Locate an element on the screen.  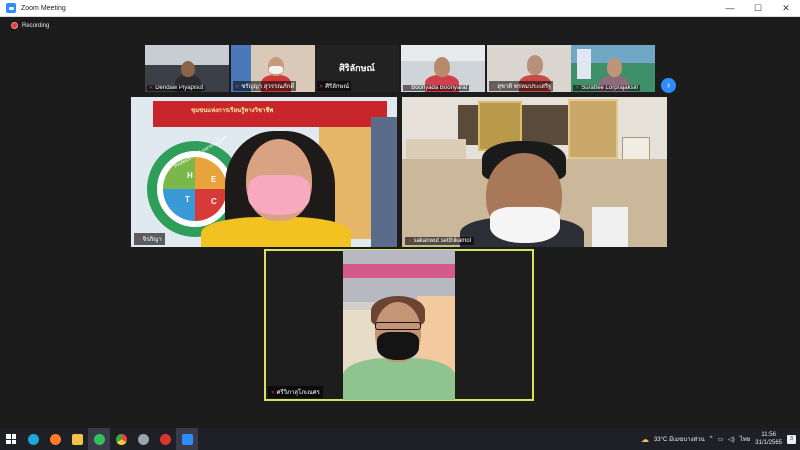
zoom-icon is located at coordinates (187, 439).